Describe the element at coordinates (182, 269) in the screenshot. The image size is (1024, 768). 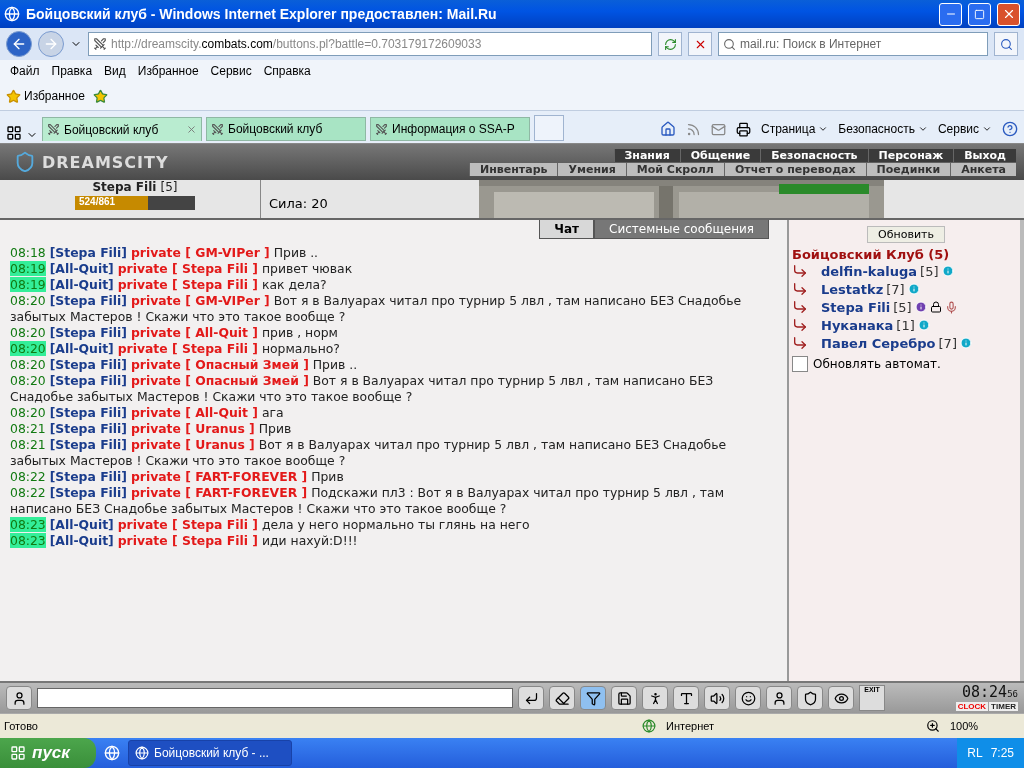
I see `chat-message: 08:19 [All-Quit] private [ Stepa Fili ] привет чювак` at that location.